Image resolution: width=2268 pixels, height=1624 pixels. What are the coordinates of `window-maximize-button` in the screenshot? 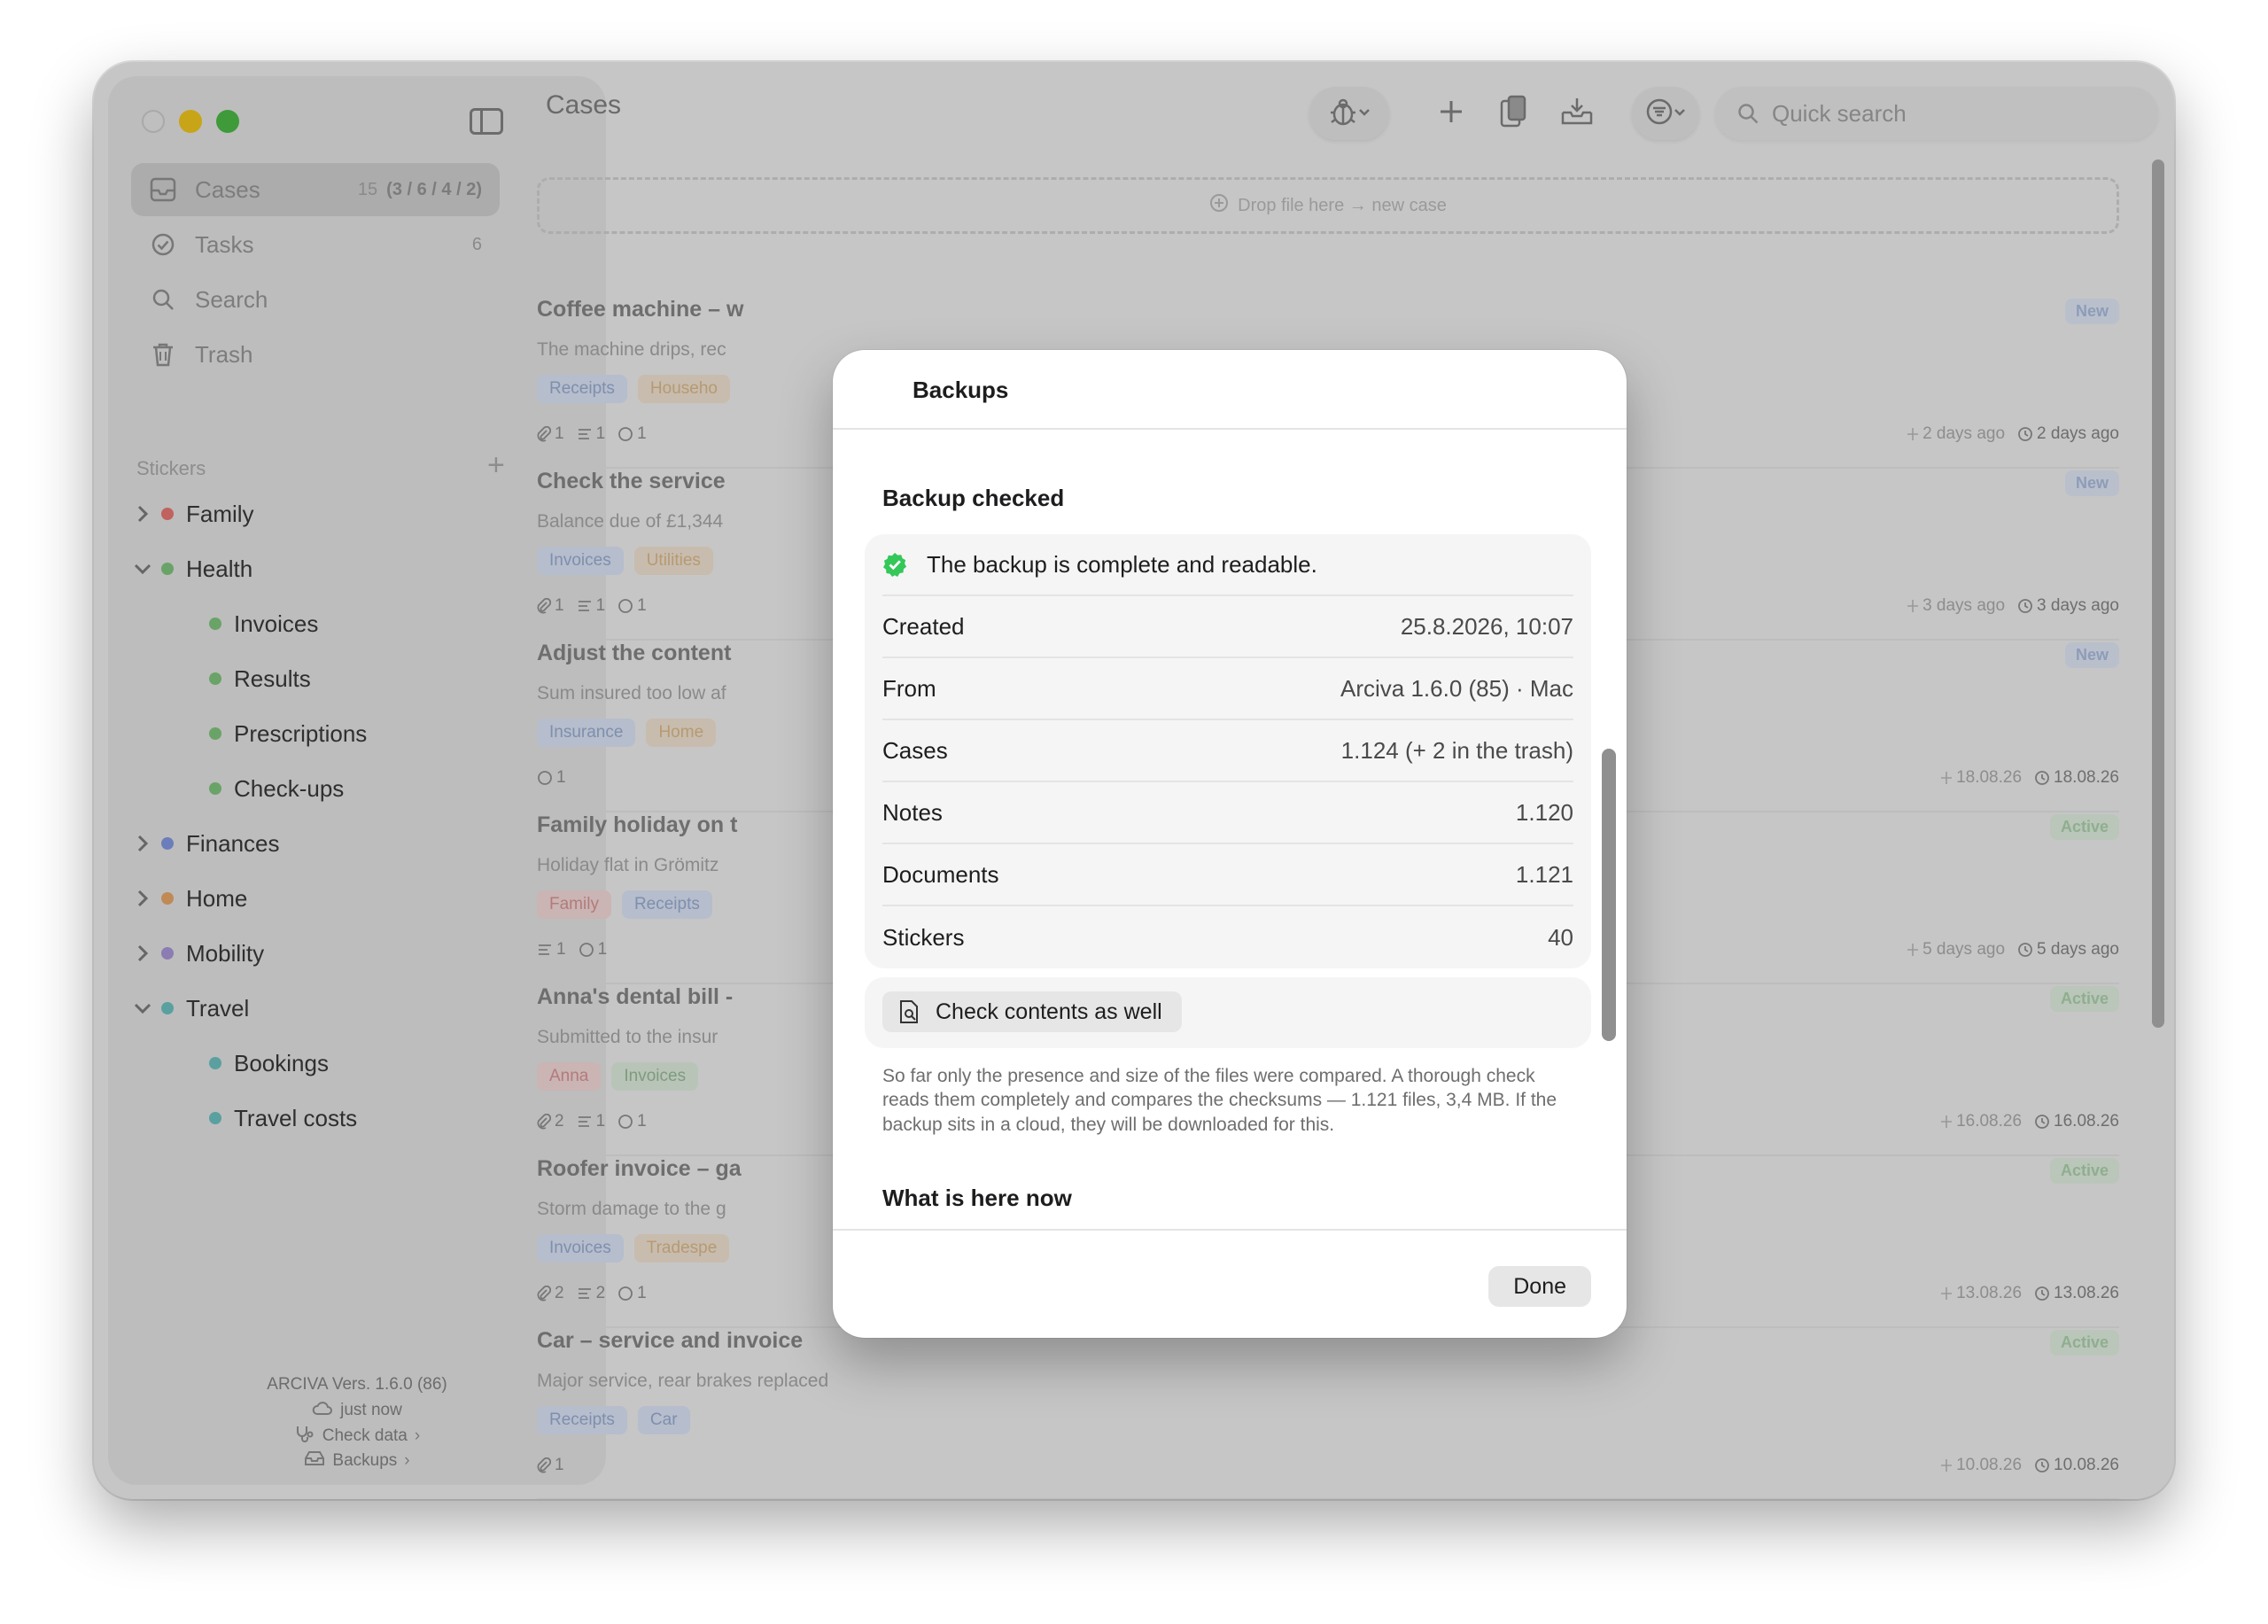 It's located at (228, 122).